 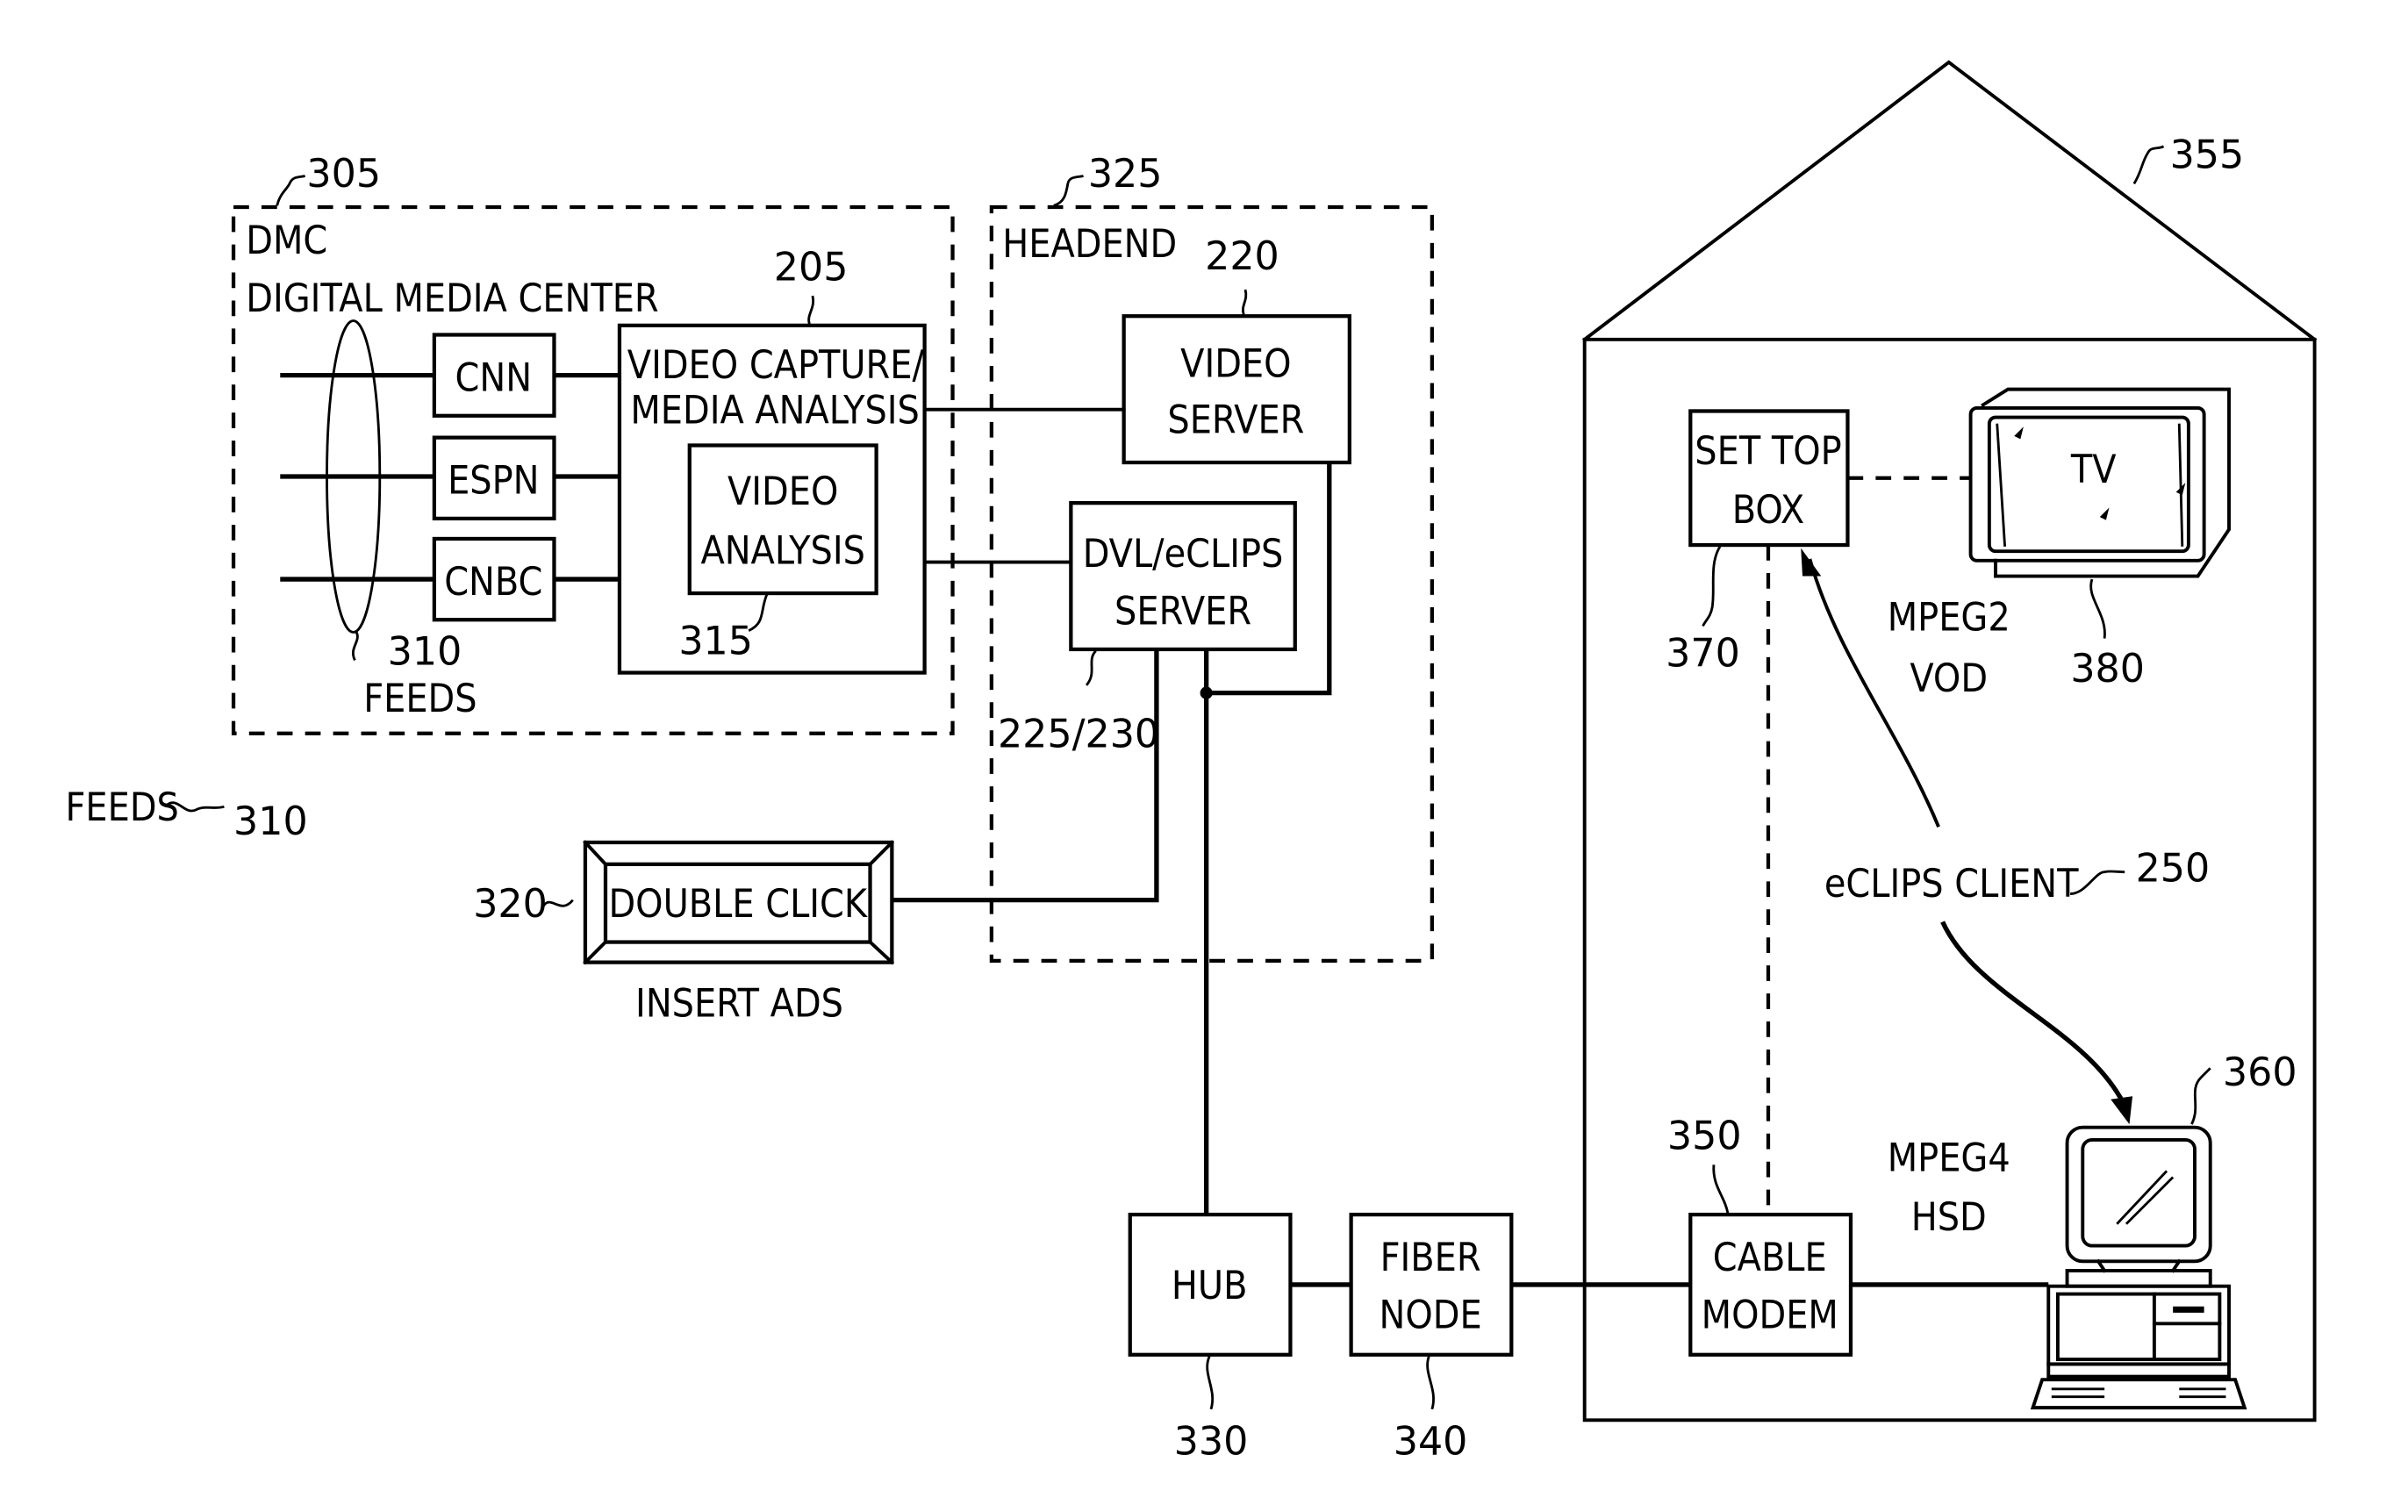 What do you see at coordinates (121, 808) in the screenshot?
I see `feeds-legend-label: FEEDS` at bounding box center [121, 808].